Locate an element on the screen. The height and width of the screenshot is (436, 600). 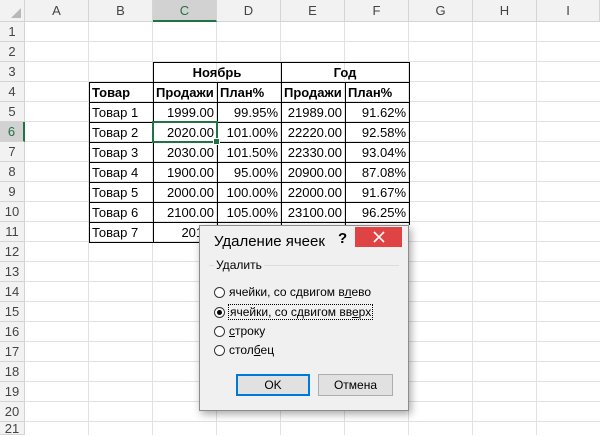
radio-label: ячейки, со сдвигом влево is located at coordinates (300, 292).